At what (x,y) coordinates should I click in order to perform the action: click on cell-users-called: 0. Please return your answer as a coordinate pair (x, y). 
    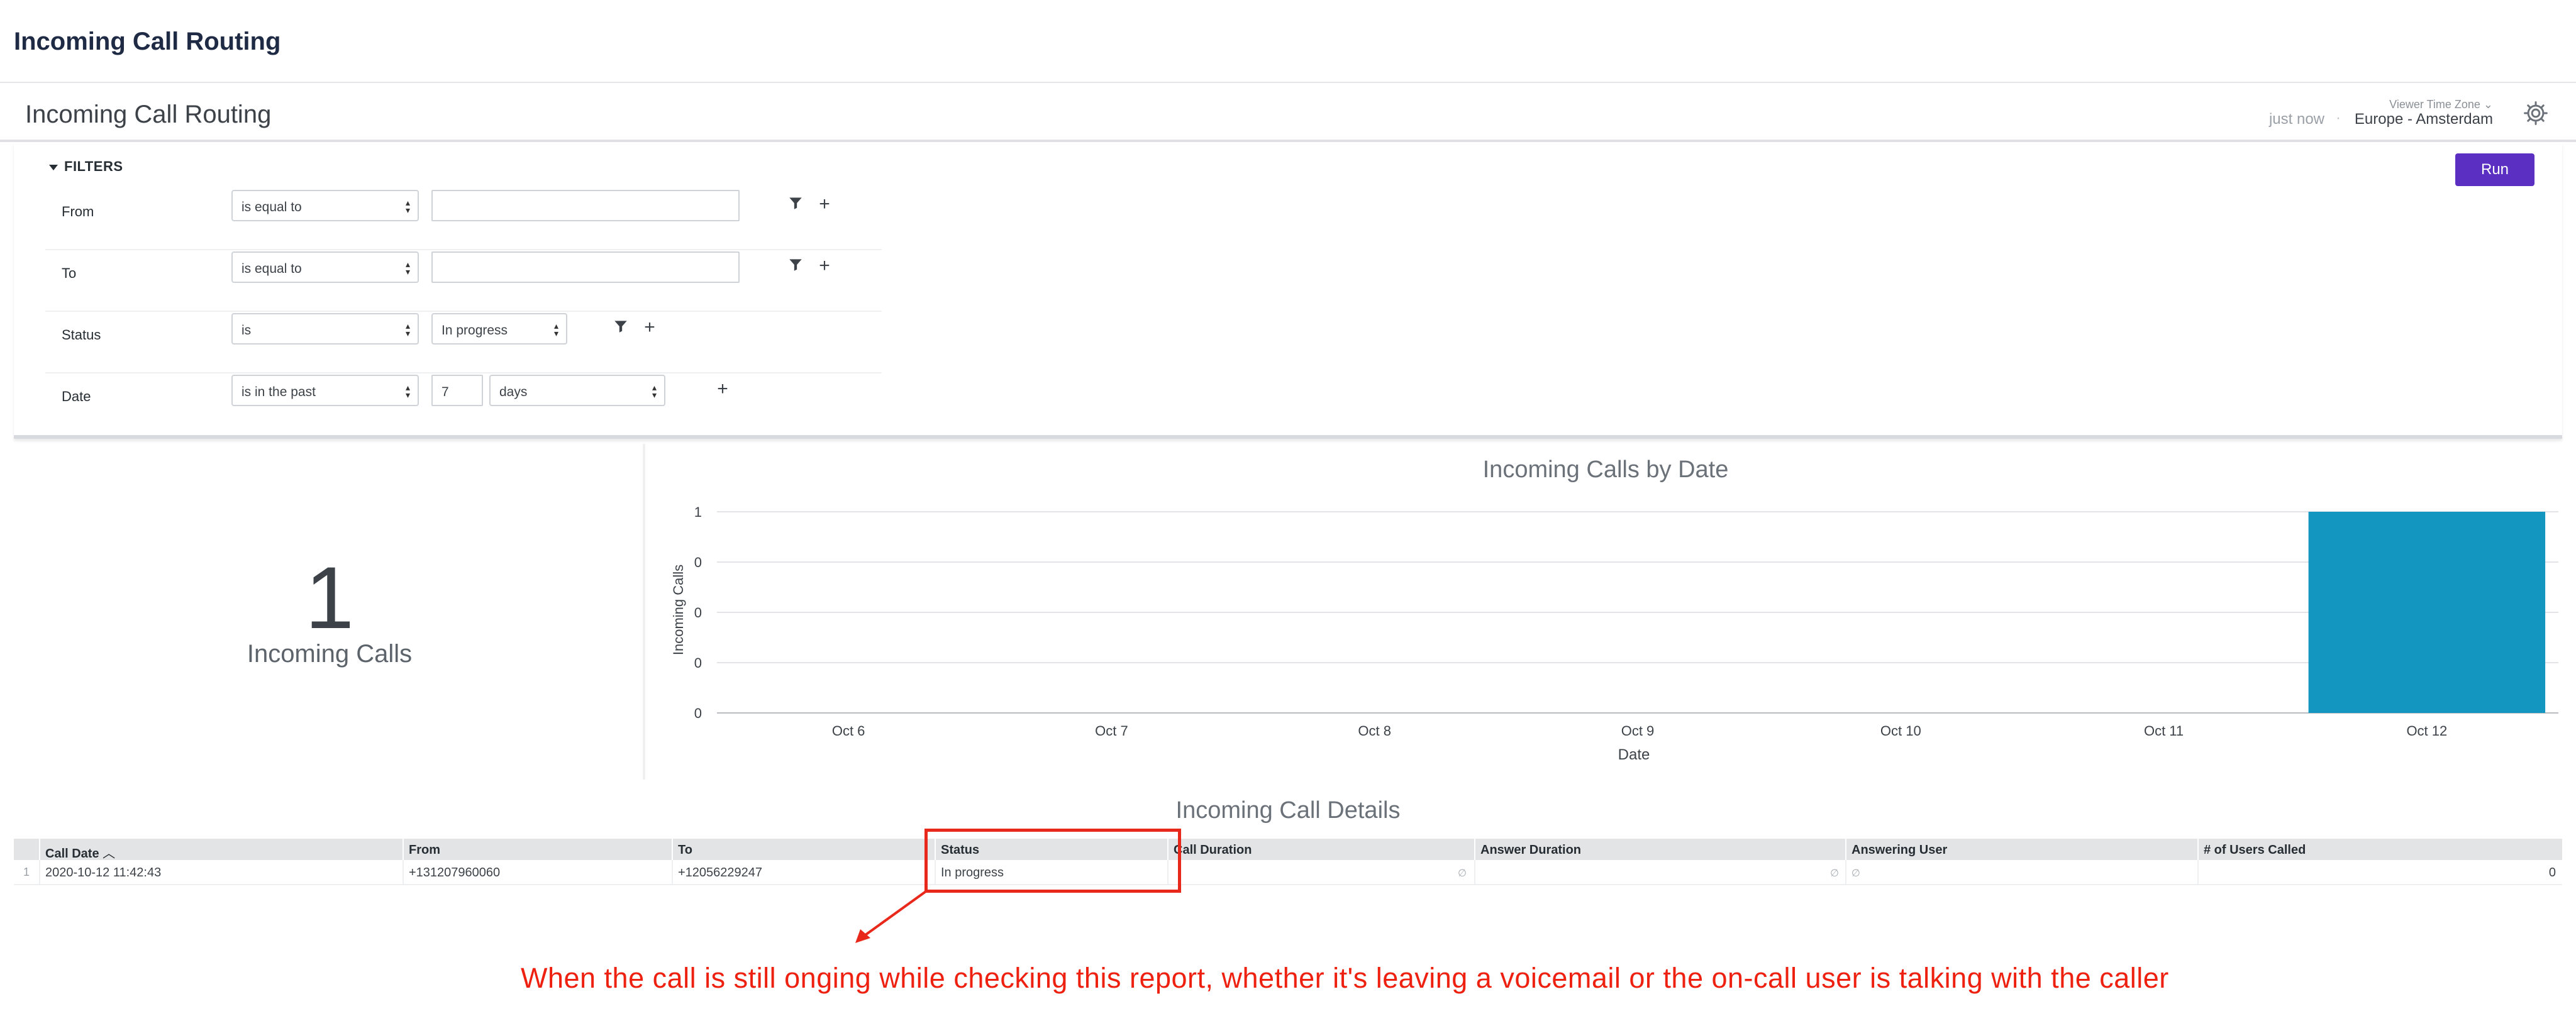
    Looking at the image, I should click on (2379, 872).